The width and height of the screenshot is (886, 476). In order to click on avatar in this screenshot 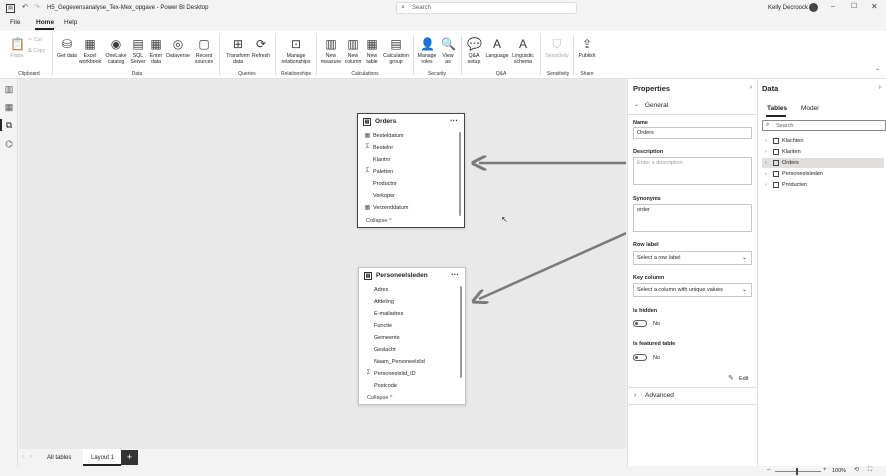, I will do `click(813, 7)`.